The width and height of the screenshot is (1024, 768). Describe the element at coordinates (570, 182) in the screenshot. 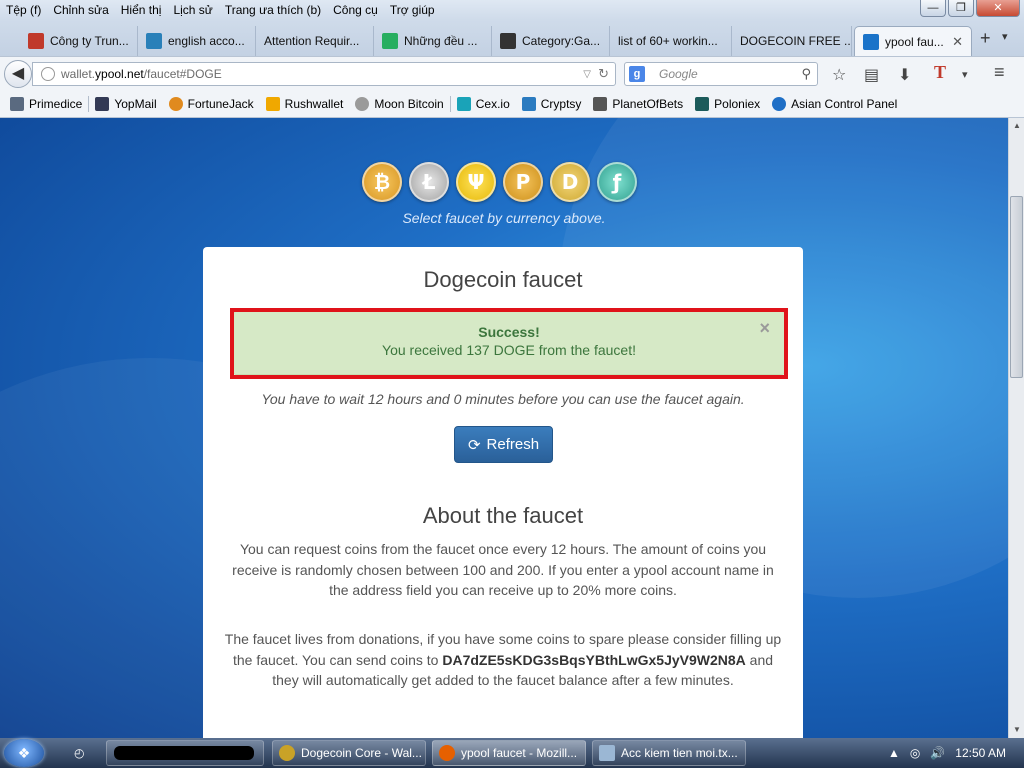

I see `dogecoin-coin-icon: D` at that location.